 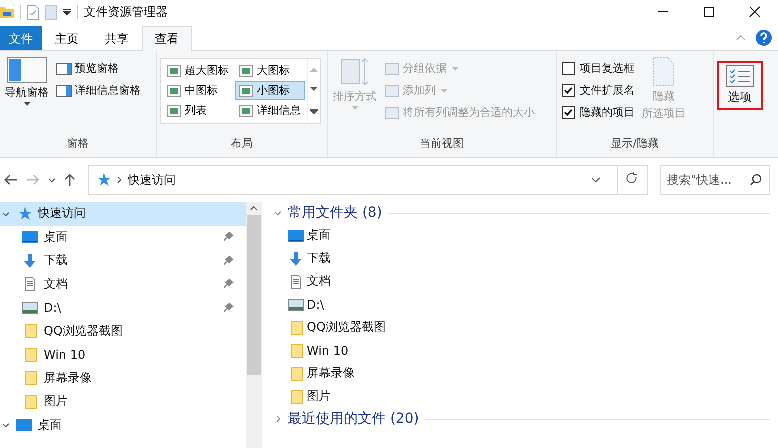 What do you see at coordinates (119, 180) in the screenshot?
I see `chevron-right-icon` at bounding box center [119, 180].